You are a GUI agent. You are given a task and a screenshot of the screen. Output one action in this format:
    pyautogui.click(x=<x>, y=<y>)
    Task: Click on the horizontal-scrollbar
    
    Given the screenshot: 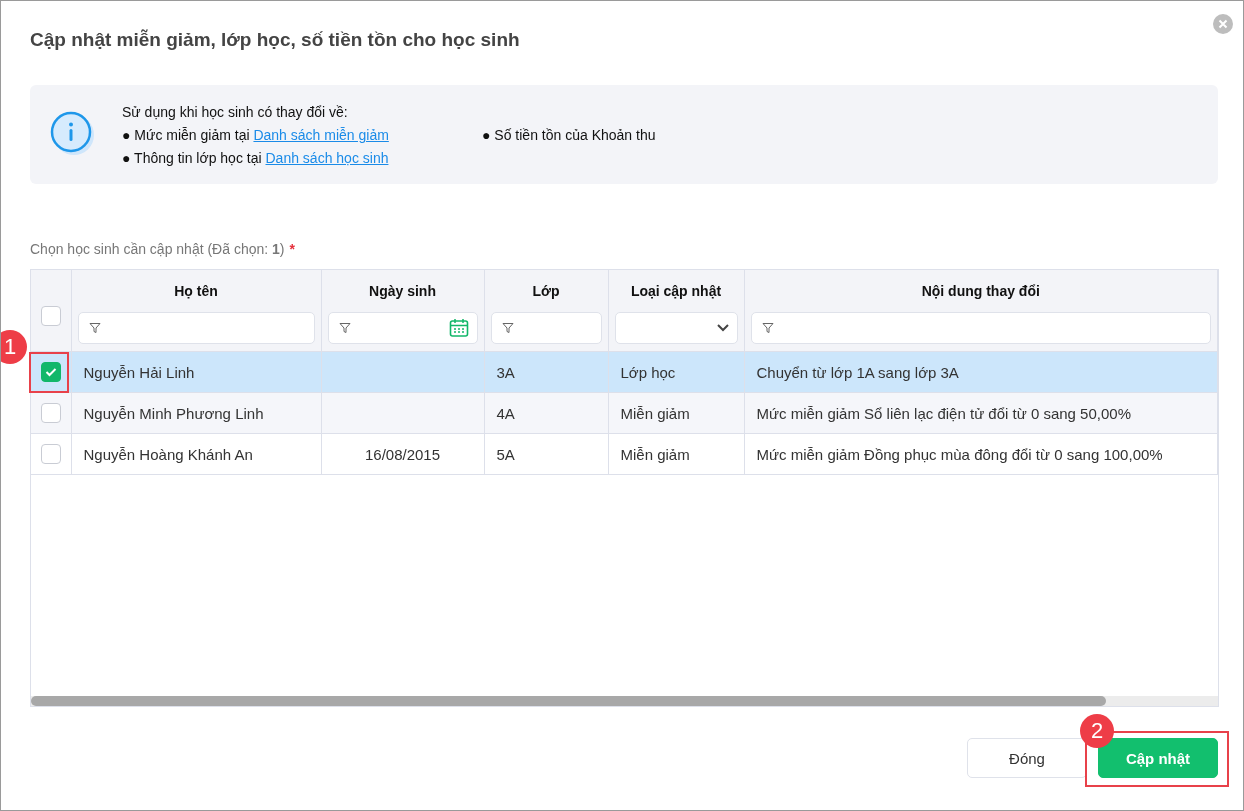 What is the action you would take?
    pyautogui.click(x=624, y=701)
    